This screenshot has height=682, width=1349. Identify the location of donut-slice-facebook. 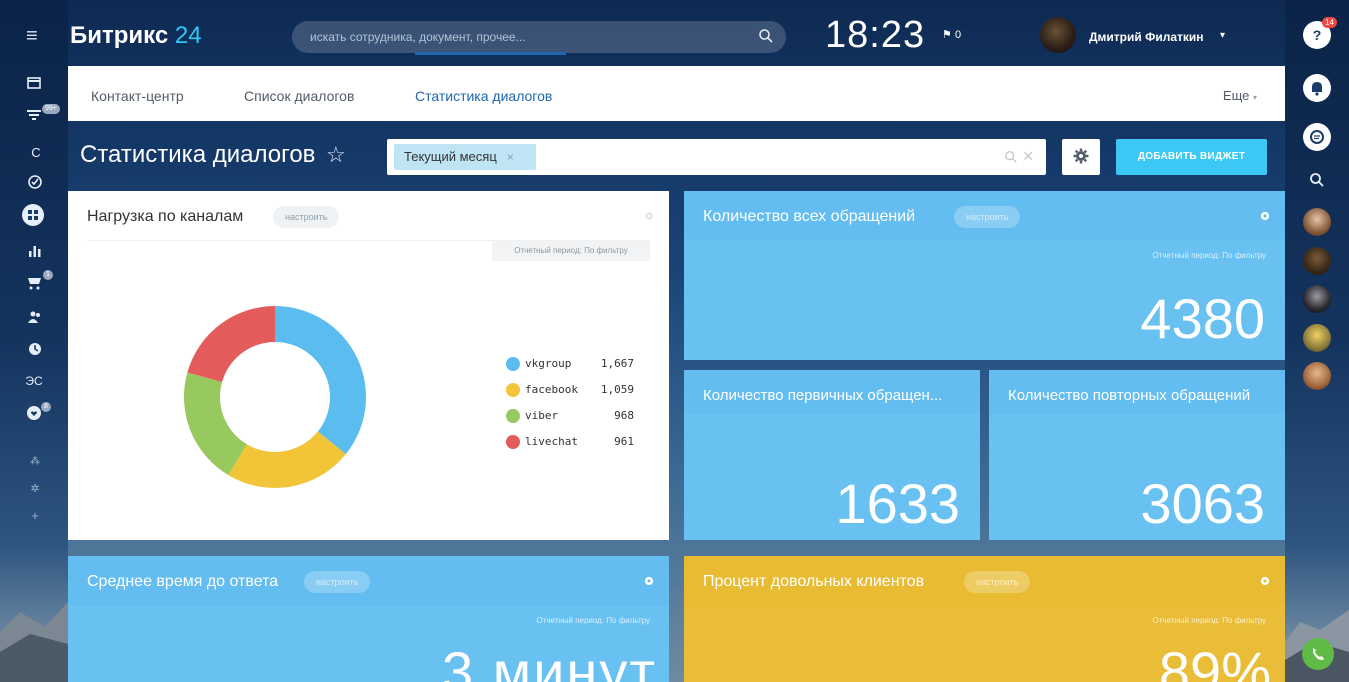
(287, 459).